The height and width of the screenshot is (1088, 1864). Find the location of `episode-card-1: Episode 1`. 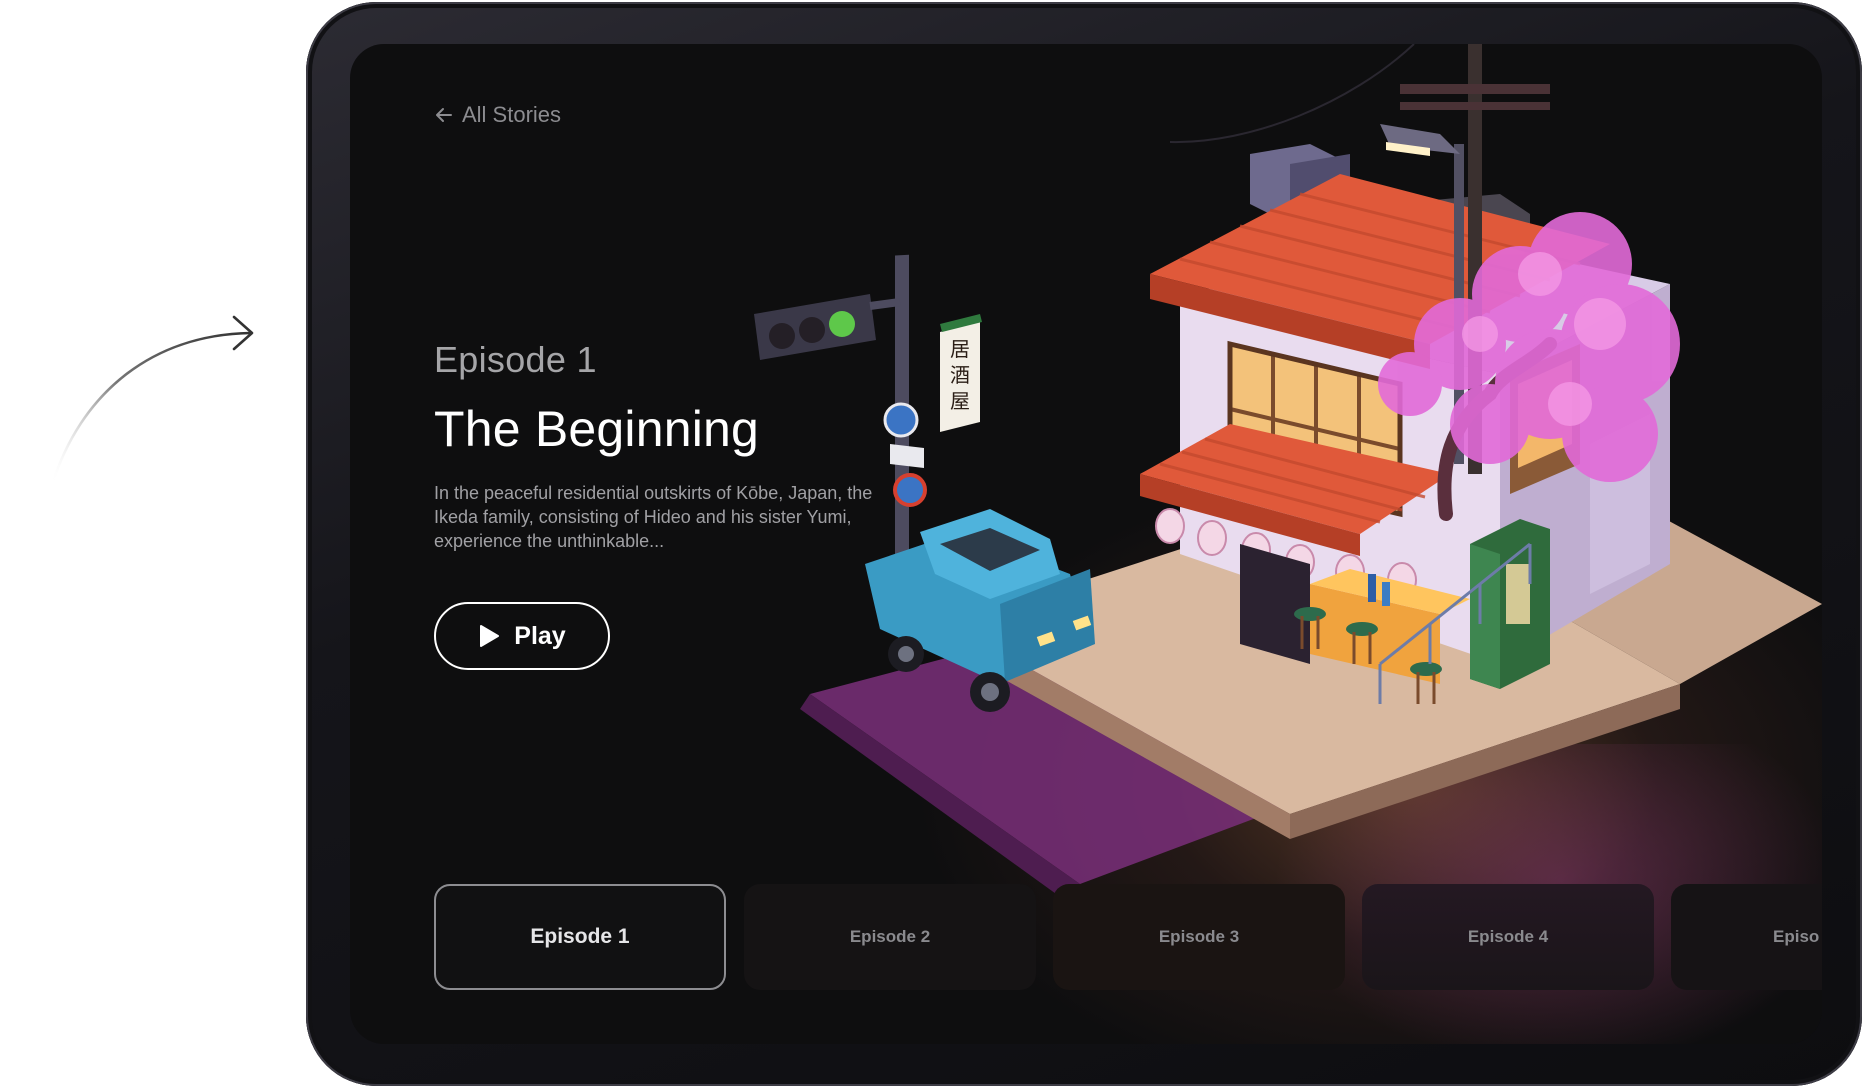

episode-card-1: Episode 1 is located at coordinates (580, 937).